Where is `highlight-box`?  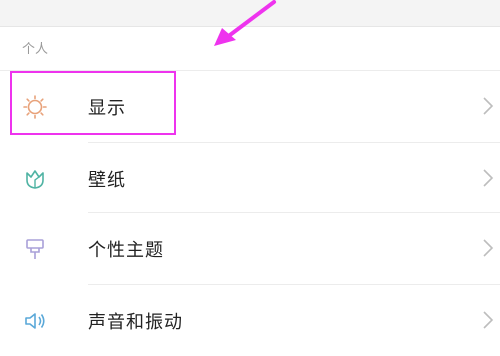
highlight-box is located at coordinates (93, 103).